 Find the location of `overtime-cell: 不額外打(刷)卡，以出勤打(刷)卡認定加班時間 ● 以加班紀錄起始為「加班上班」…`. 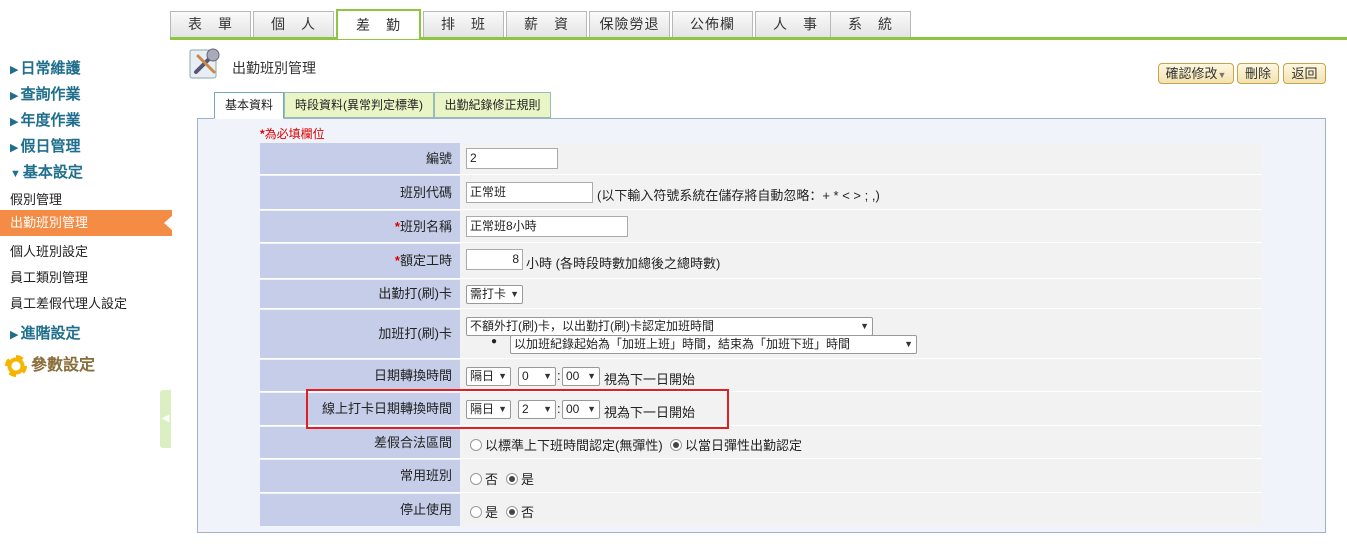

overtime-cell: 不額外打(刷)卡，以出勤打(刷)卡認定加班時間 ● 以加班紀錄起始為「加班上班」… is located at coordinates (861, 334).